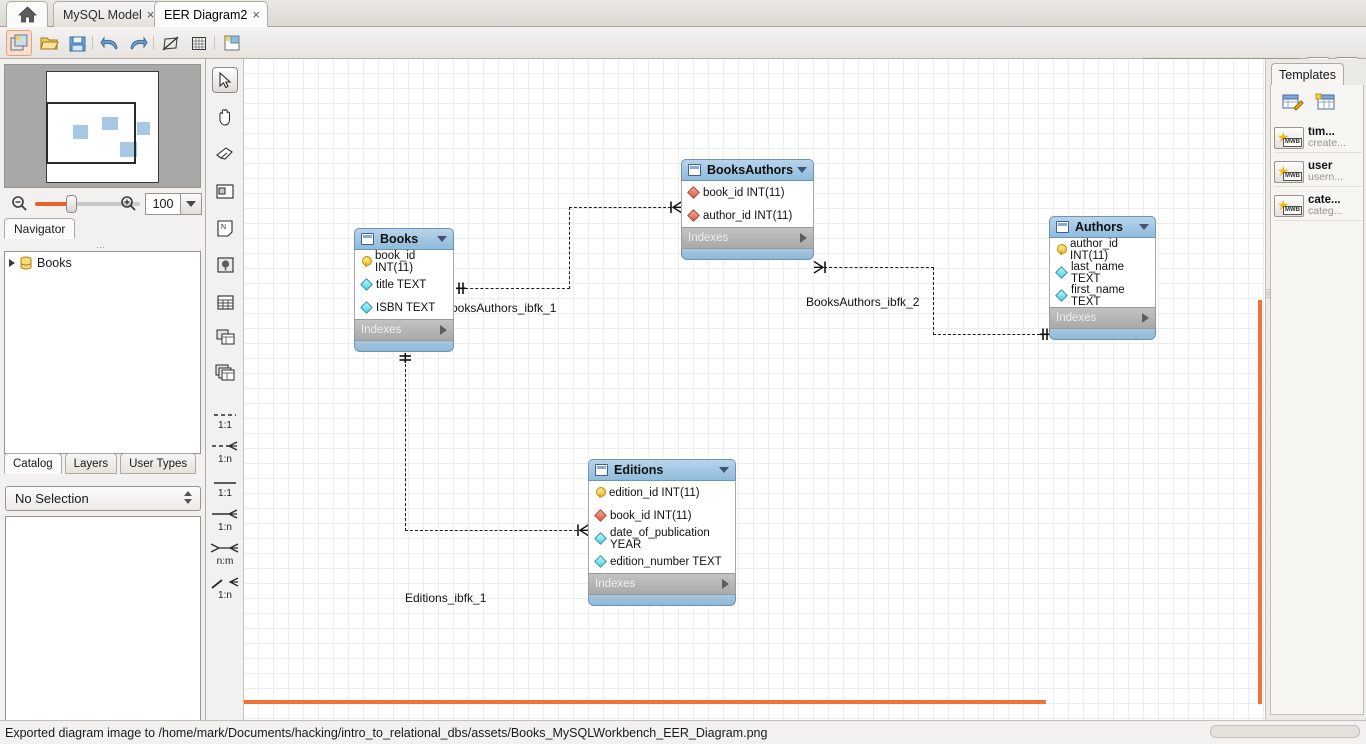 The width and height of the screenshot is (1366, 744). I want to click on tab-mysql-model: MySQL Model ×, so click(108, 14).